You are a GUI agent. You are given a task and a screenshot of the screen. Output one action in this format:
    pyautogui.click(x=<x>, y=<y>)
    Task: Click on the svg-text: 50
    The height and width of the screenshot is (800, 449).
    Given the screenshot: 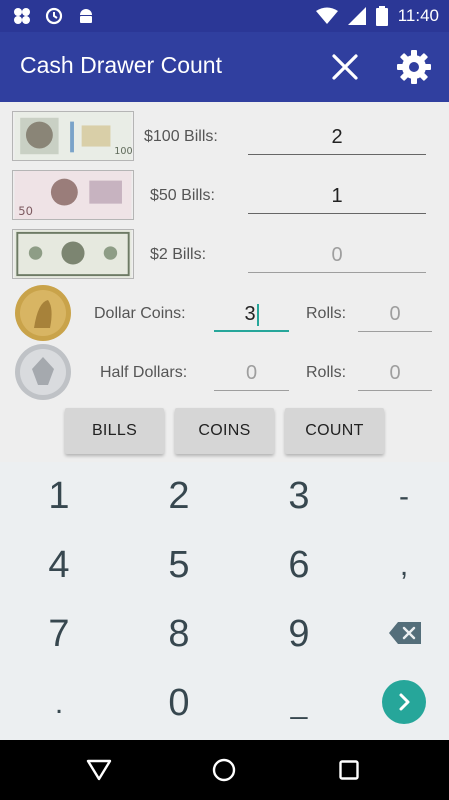 What is the action you would take?
    pyautogui.click(x=25, y=211)
    